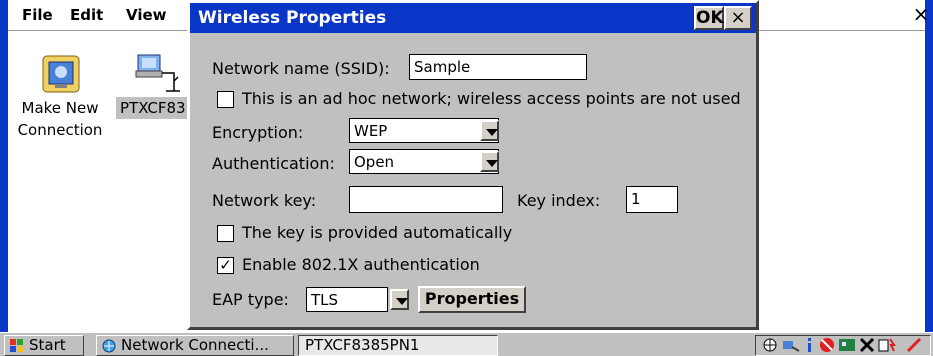 The width and height of the screenshot is (933, 356). Describe the element at coordinates (16, 345) in the screenshot. I see `windows-logo-icon` at that location.